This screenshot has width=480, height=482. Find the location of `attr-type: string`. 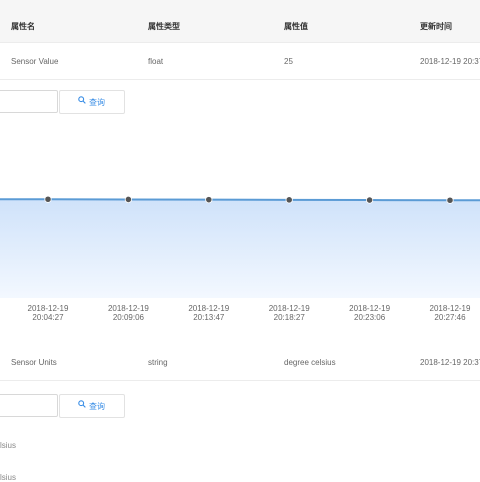

attr-type: string is located at coordinates (158, 362).